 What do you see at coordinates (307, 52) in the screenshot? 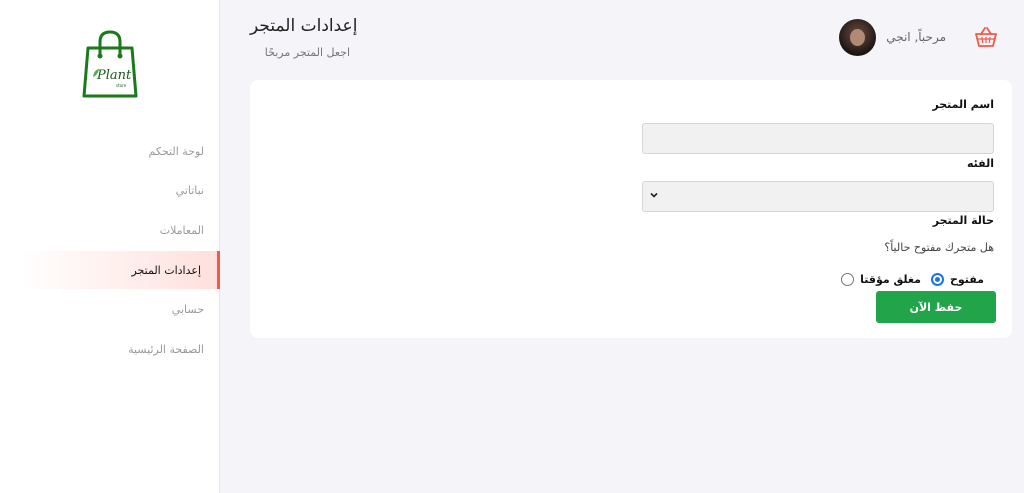
I see `page-subtitle: اجعل المتجر مربحًا` at bounding box center [307, 52].